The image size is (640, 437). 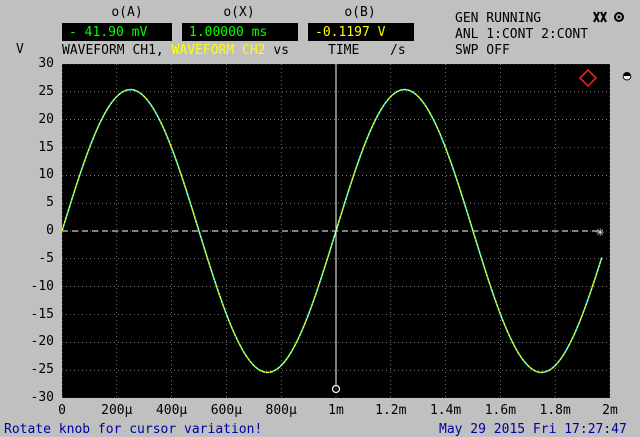 I want to click on waveform-vs: vs, so click(x=277, y=50).